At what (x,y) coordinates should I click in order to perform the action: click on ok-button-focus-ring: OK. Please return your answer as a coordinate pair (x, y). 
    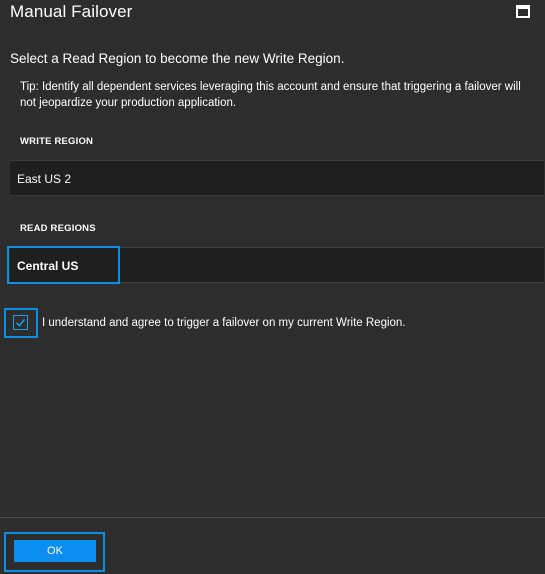
    Looking at the image, I should click on (54, 552).